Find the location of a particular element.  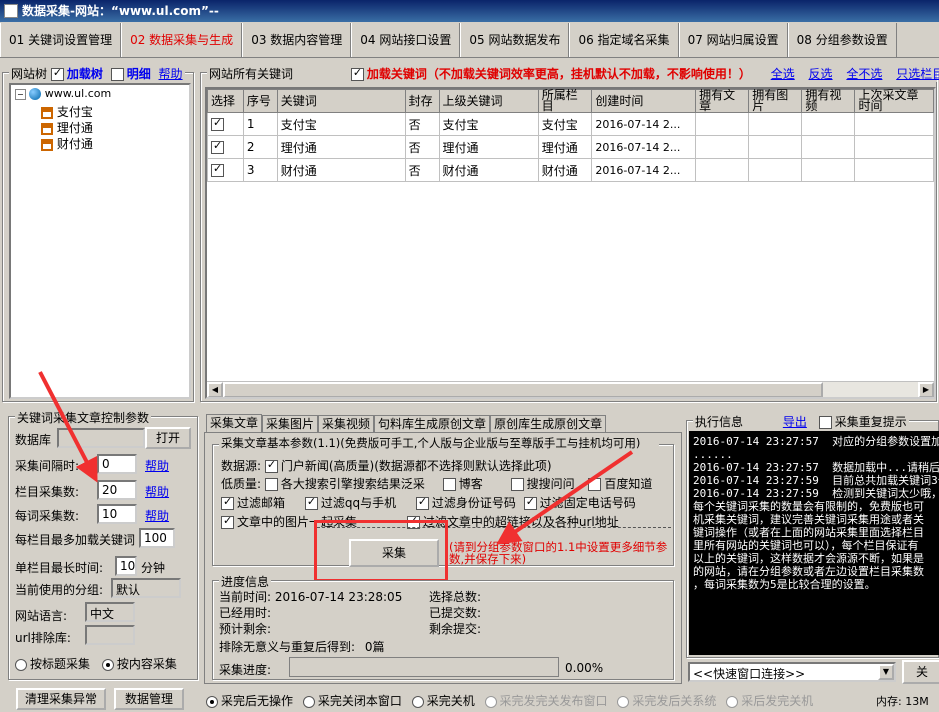

annotation-arrow-params is located at coordinates (68, 427).